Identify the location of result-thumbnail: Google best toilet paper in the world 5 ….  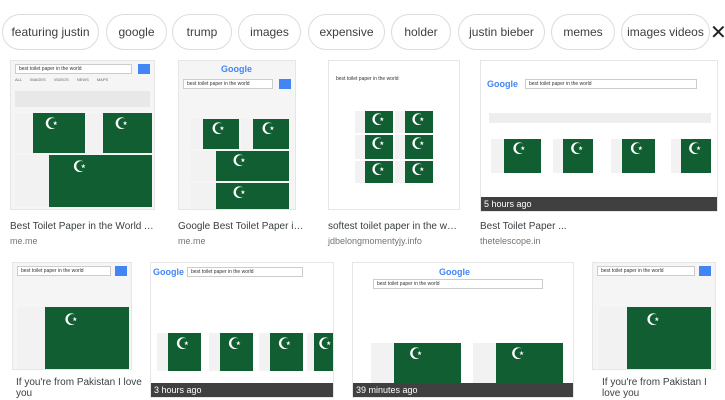
(599, 136).